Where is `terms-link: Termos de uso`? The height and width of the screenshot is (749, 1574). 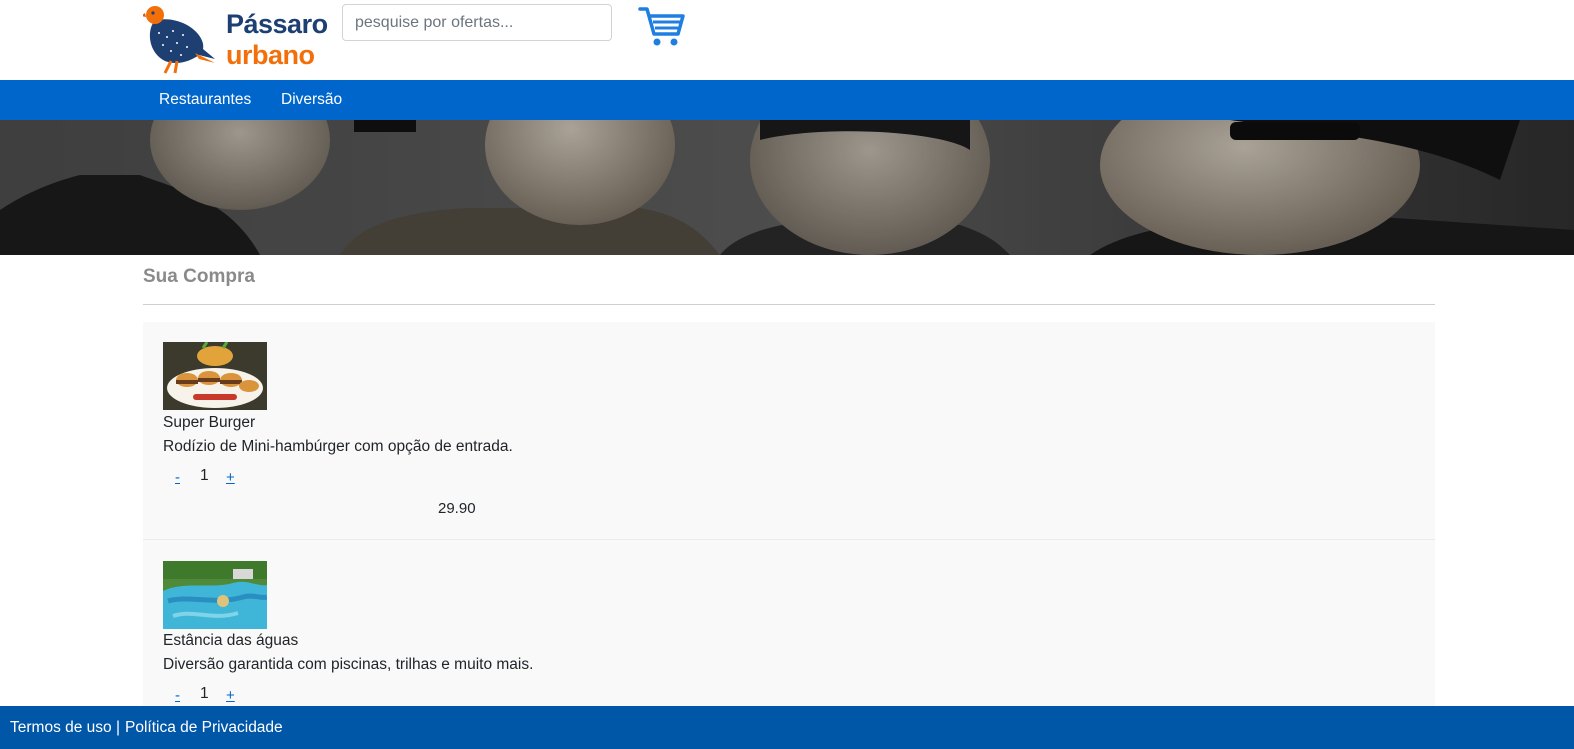 terms-link: Termos de uso is located at coordinates (61, 727).